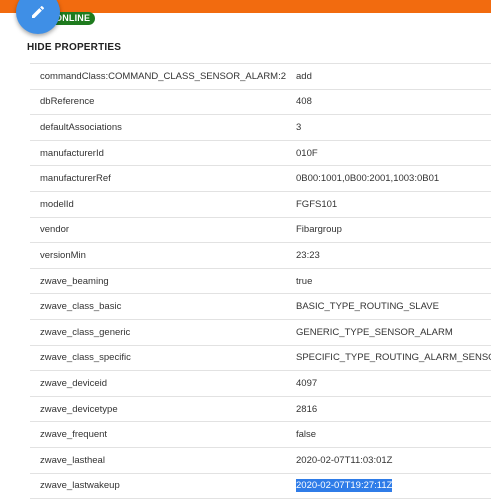  What do you see at coordinates (304, 281) in the screenshot?
I see `property-value: true` at bounding box center [304, 281].